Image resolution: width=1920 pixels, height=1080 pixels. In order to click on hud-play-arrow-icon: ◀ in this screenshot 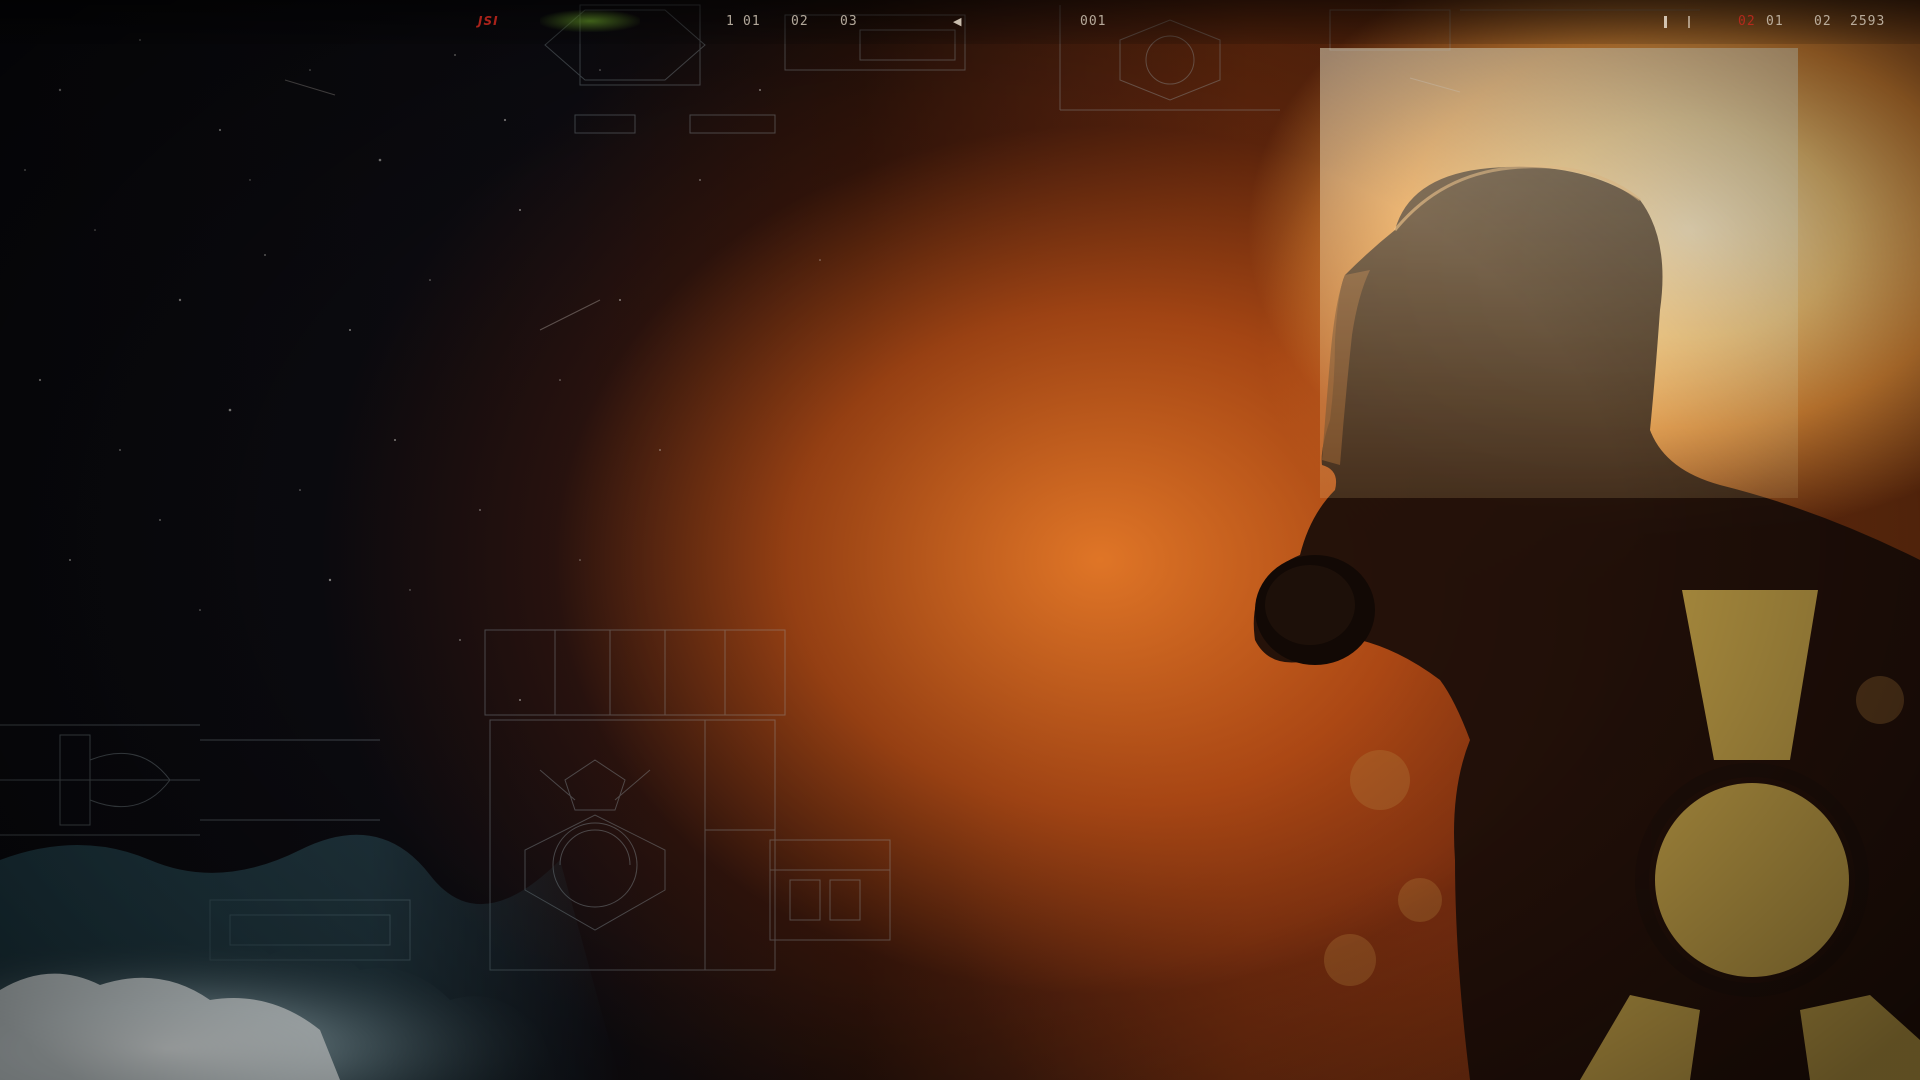, I will do `click(957, 21)`.